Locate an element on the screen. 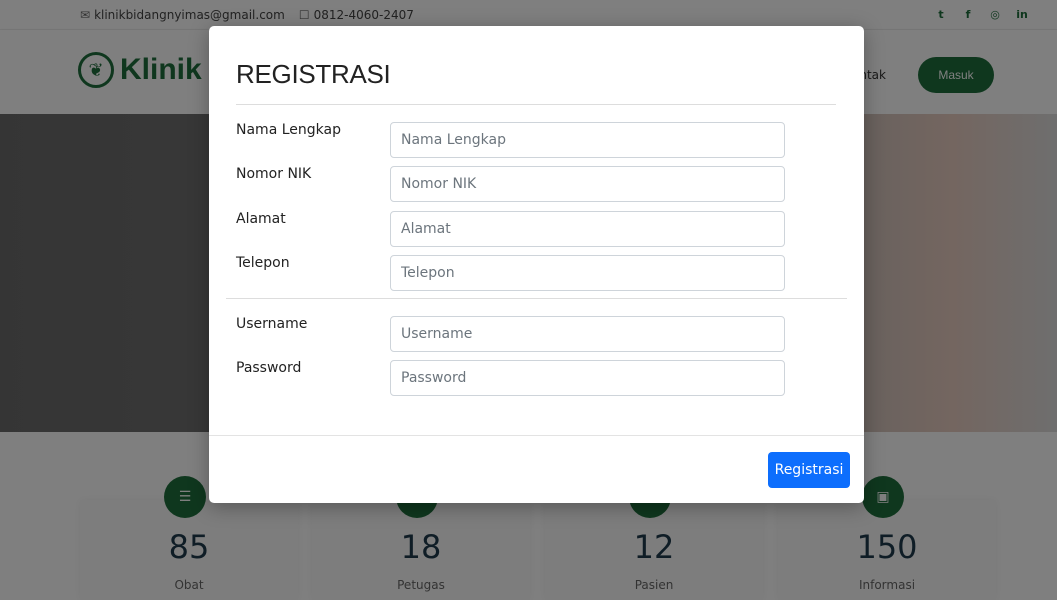 The width and height of the screenshot is (1057, 600). field-row-nomor-nik: Nomor NIK is located at coordinates (511, 184).